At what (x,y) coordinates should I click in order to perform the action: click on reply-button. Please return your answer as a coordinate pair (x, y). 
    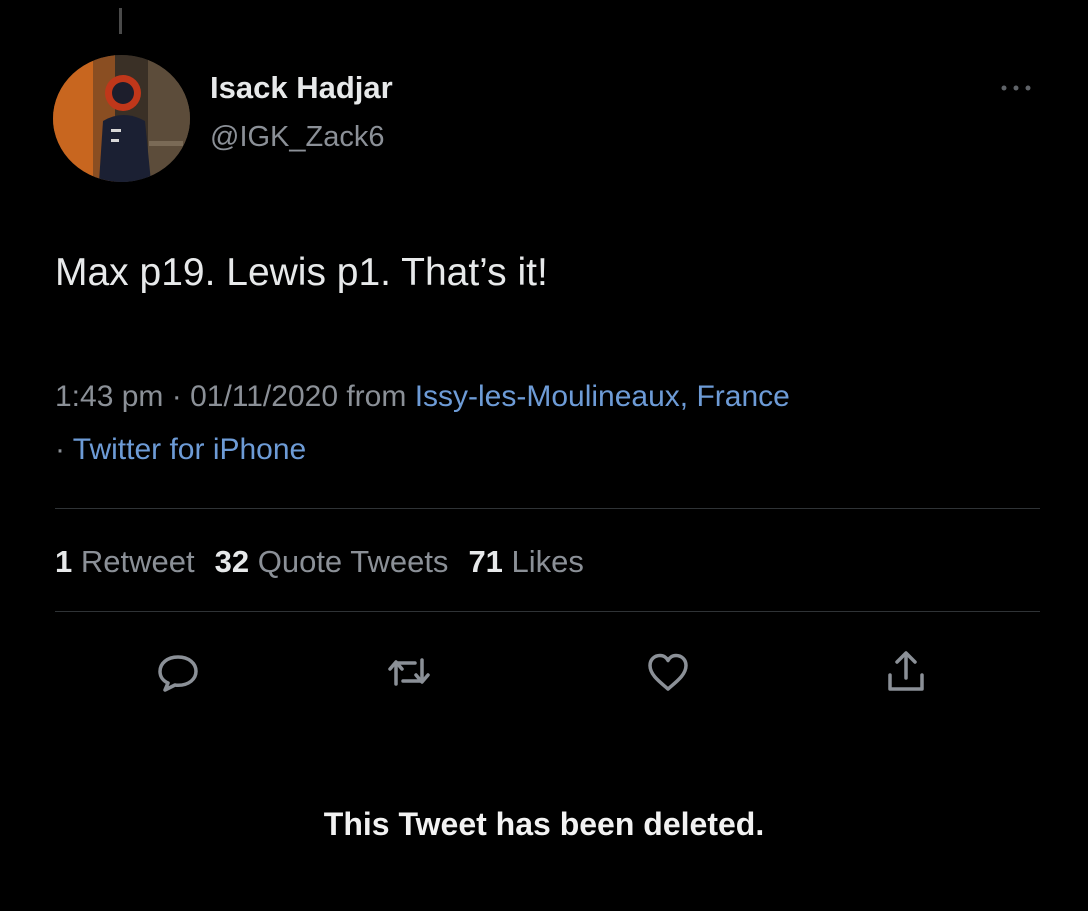
    Looking at the image, I should click on (178, 672).